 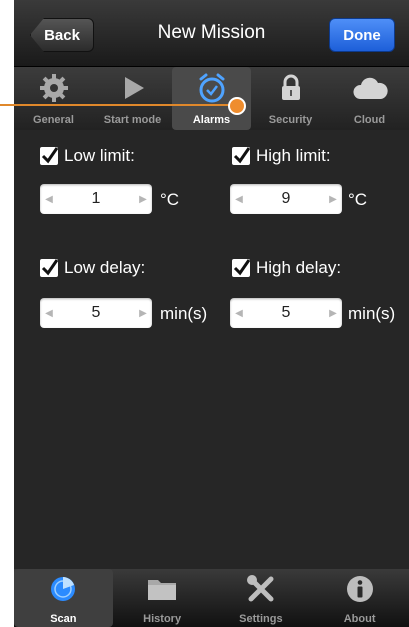 What do you see at coordinates (99, 155) in the screenshot?
I see `low-limit-label: Low limit:` at bounding box center [99, 155].